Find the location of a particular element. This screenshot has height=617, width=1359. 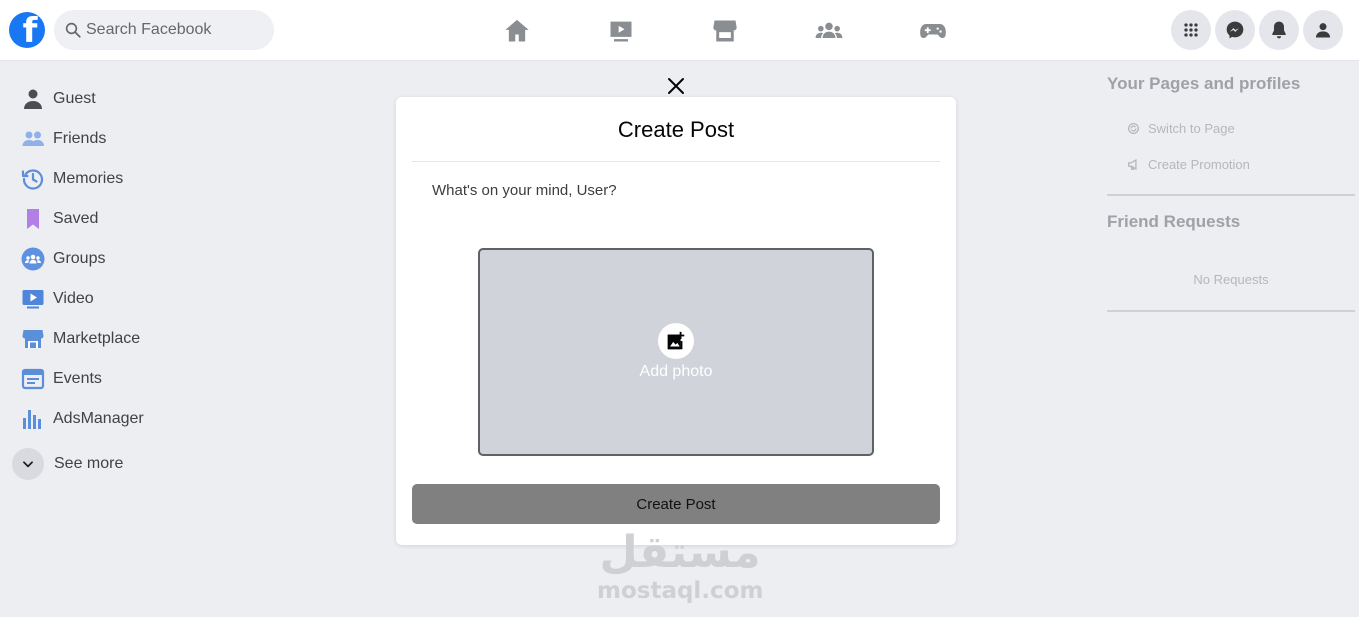

switch-icon is located at coordinates (1133, 128).